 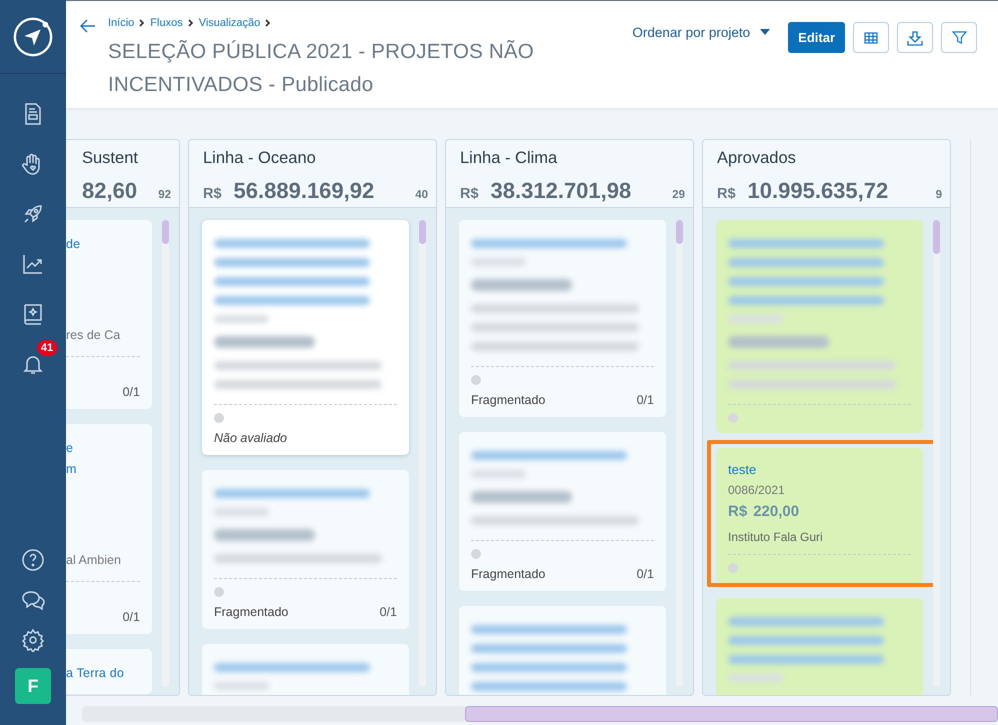 I want to click on download-button, so click(x=915, y=37).